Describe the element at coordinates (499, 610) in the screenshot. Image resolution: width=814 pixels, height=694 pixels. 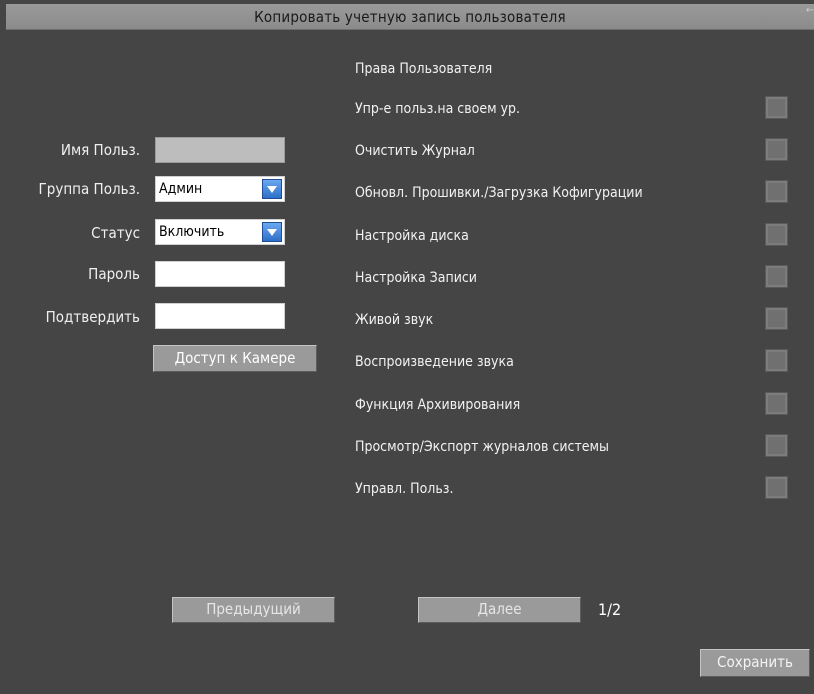
I see `next-button: Далее` at that location.